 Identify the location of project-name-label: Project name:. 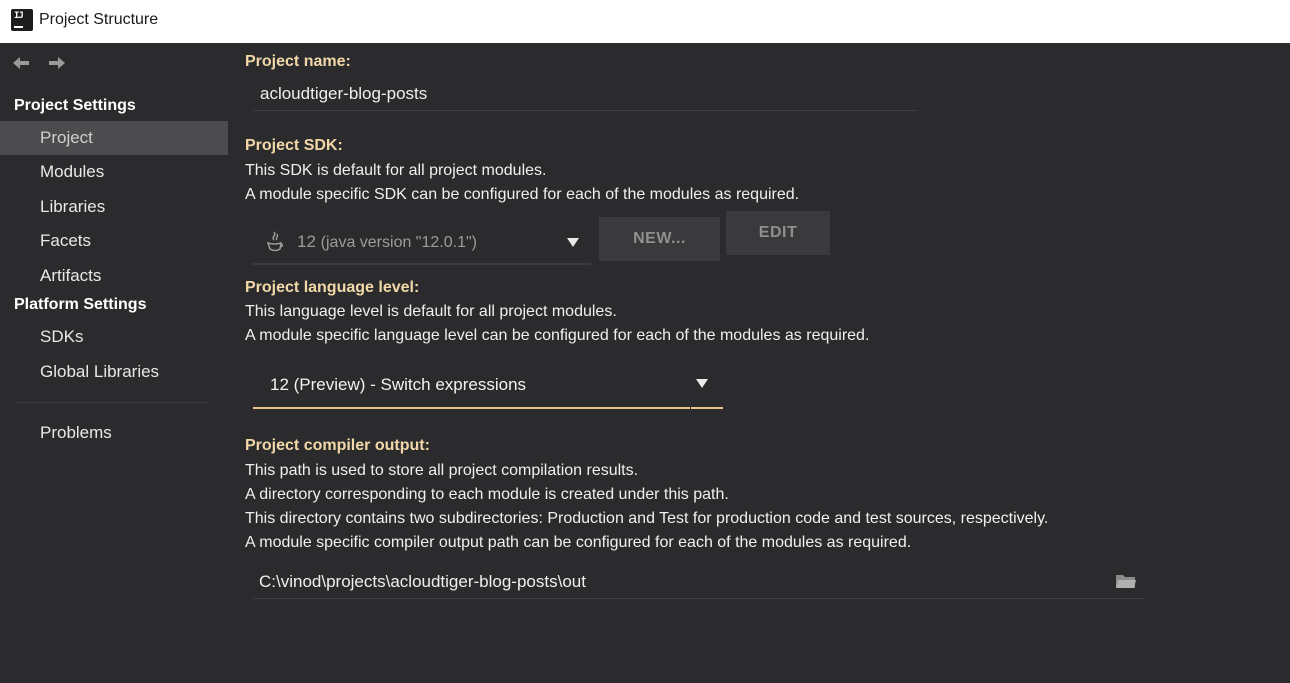
(298, 61).